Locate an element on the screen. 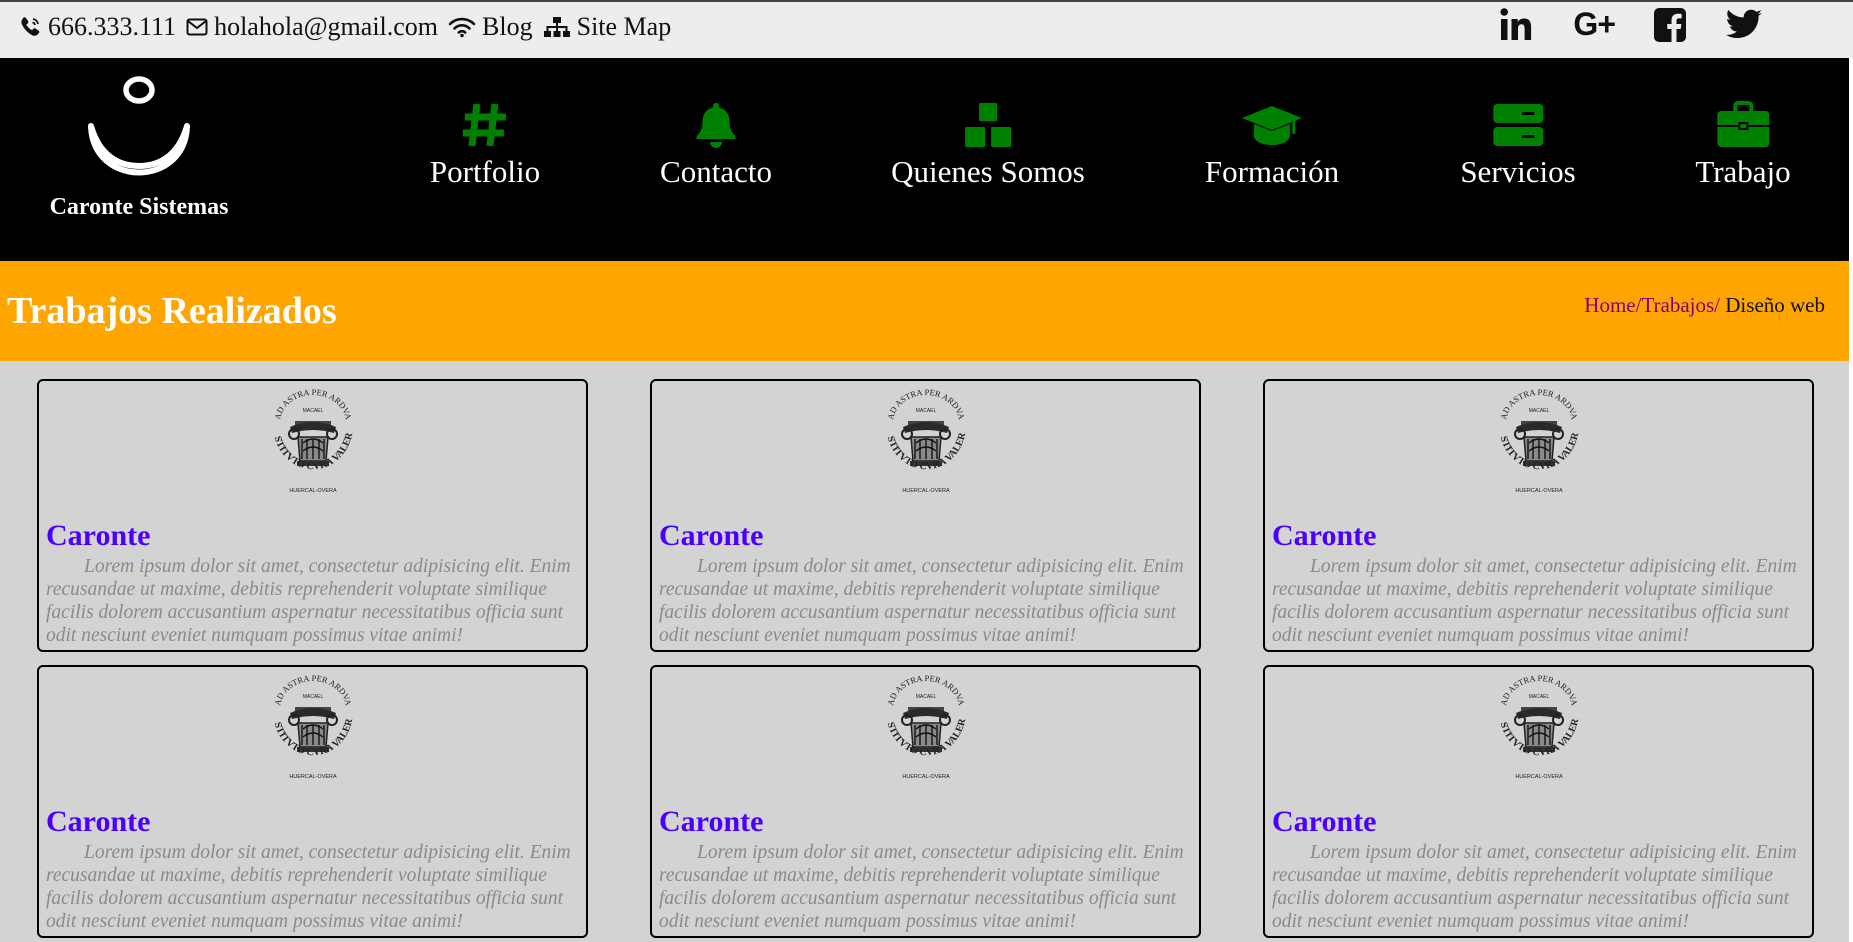 The height and width of the screenshot is (942, 1853). wifi-icon is located at coordinates (462, 27).